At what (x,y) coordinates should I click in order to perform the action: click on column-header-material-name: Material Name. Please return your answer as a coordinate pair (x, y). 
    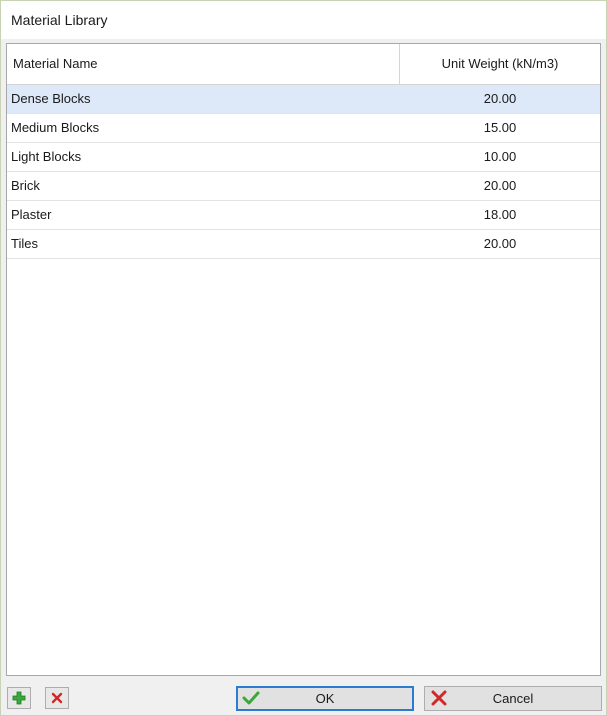
    Looking at the image, I should click on (203, 64).